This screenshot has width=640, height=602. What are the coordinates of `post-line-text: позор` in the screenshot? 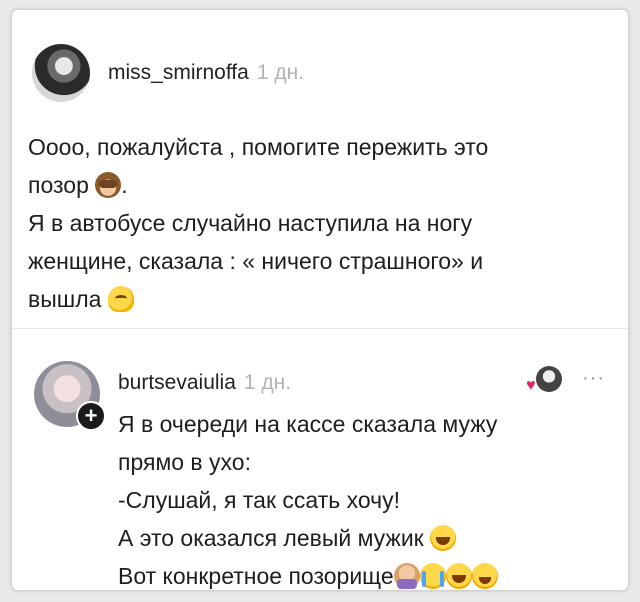 It's located at (58, 185).